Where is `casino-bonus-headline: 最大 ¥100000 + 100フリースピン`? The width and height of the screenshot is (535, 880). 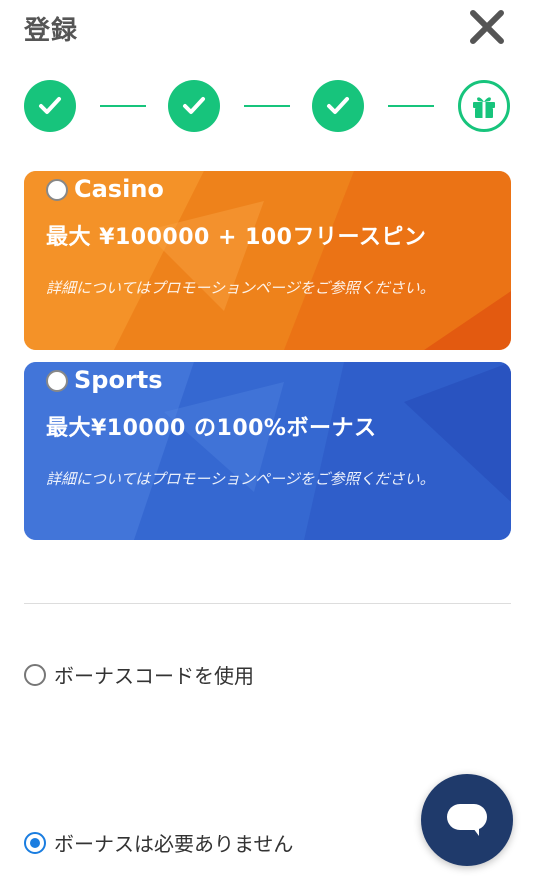
casino-bonus-headline: 最大 ¥100000 + 100フリースピン is located at coordinates (236, 237).